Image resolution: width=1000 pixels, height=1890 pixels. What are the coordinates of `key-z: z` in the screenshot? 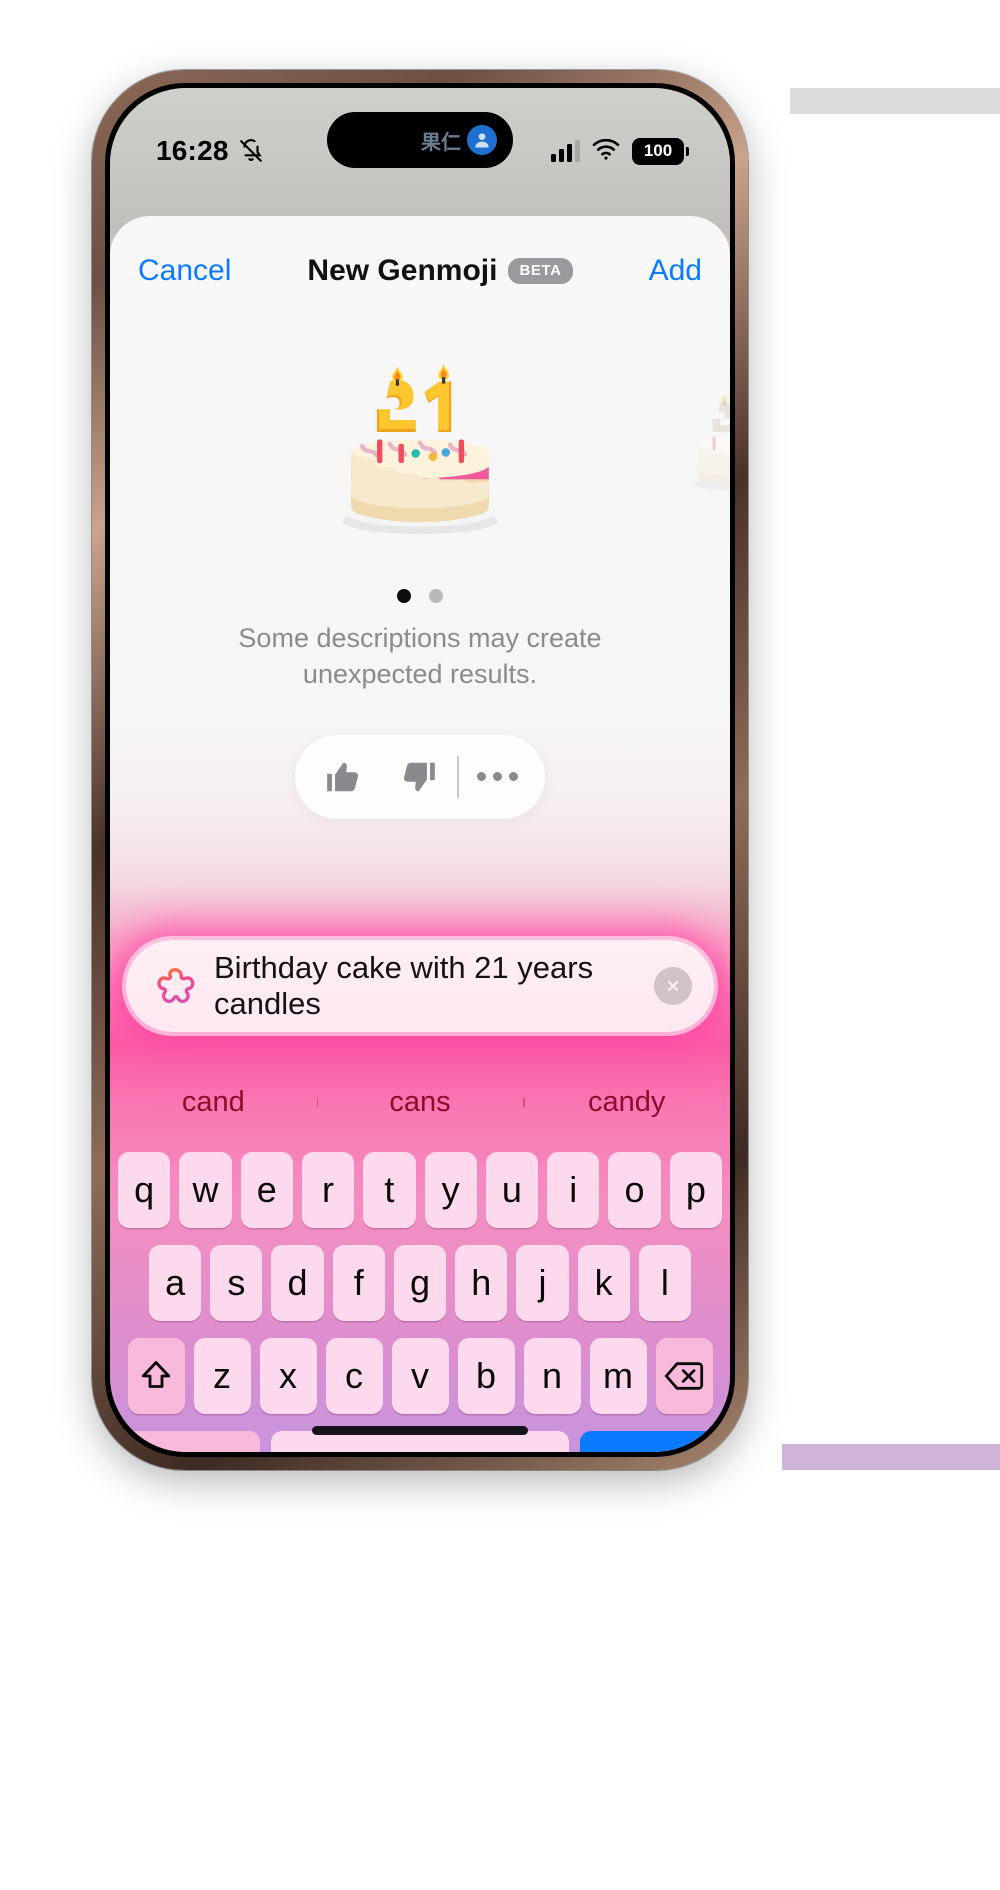 It's located at (222, 1376).